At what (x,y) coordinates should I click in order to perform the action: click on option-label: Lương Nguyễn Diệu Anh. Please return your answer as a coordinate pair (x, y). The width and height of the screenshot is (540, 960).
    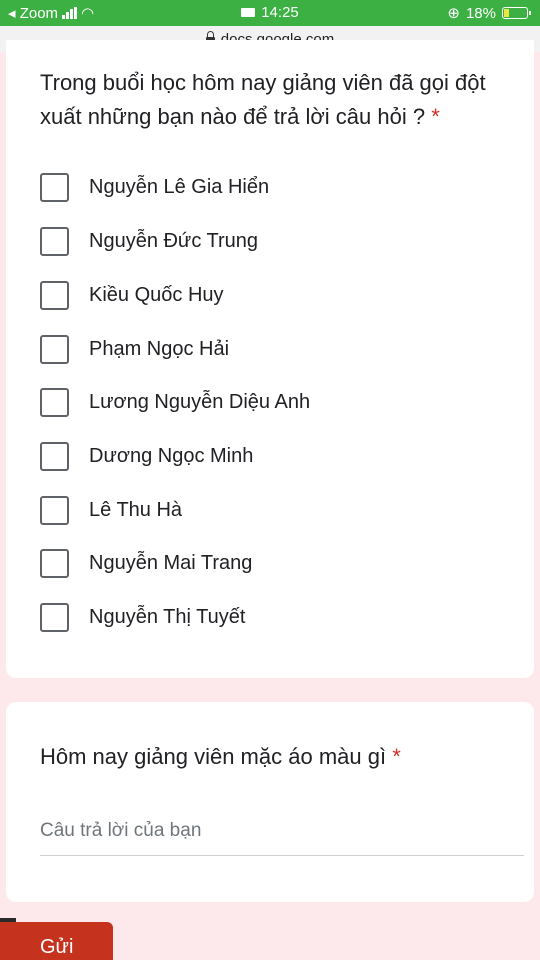
    Looking at the image, I should click on (200, 401).